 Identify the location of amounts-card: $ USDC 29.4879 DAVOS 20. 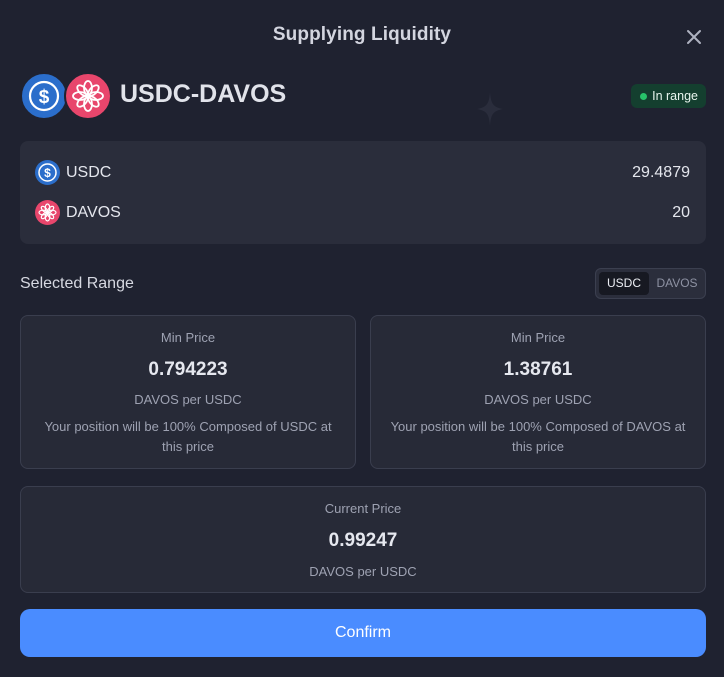
(363, 192).